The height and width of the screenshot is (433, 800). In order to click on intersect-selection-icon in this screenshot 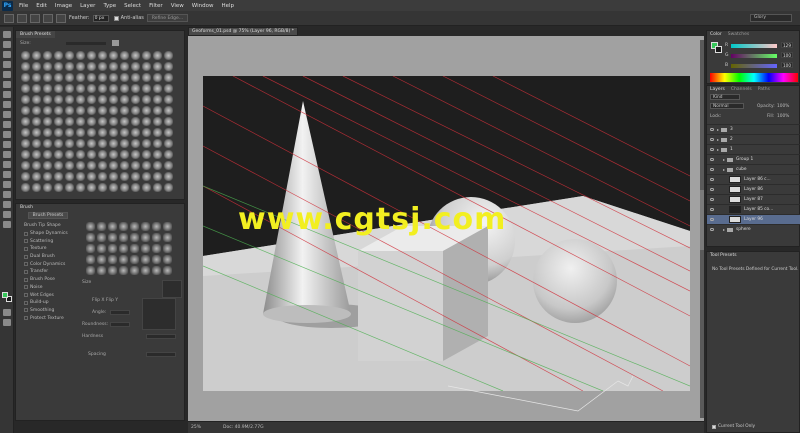, I will do `click(61, 18)`.